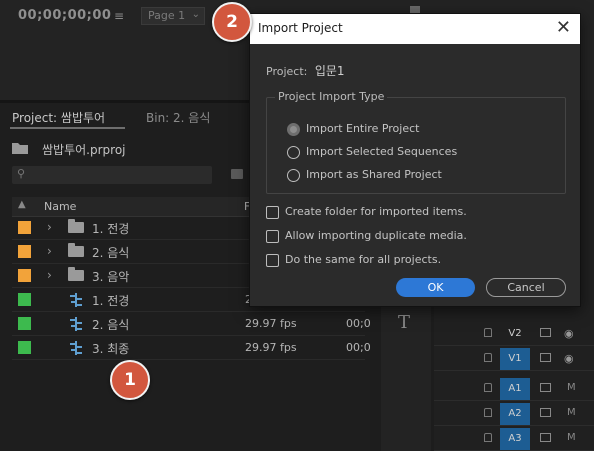  What do you see at coordinates (526, 287) in the screenshot?
I see `cancel-button: Cancel` at bounding box center [526, 287].